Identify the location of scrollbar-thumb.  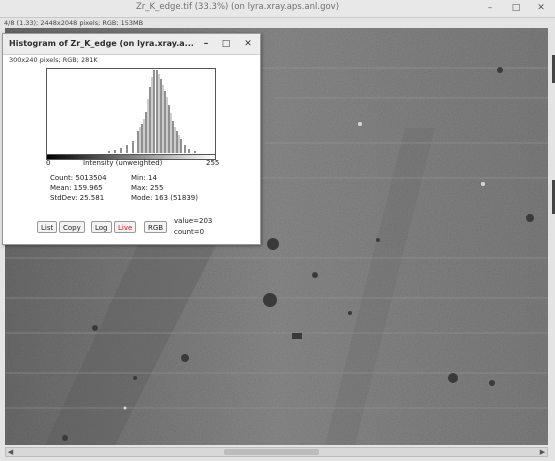
(271, 452).